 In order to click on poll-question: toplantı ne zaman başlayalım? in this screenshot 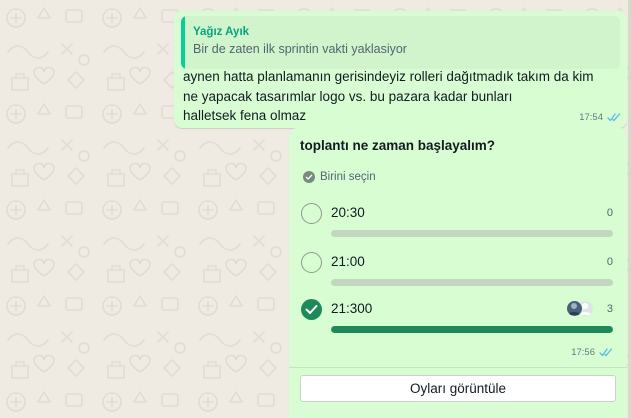, I will do `click(398, 145)`.